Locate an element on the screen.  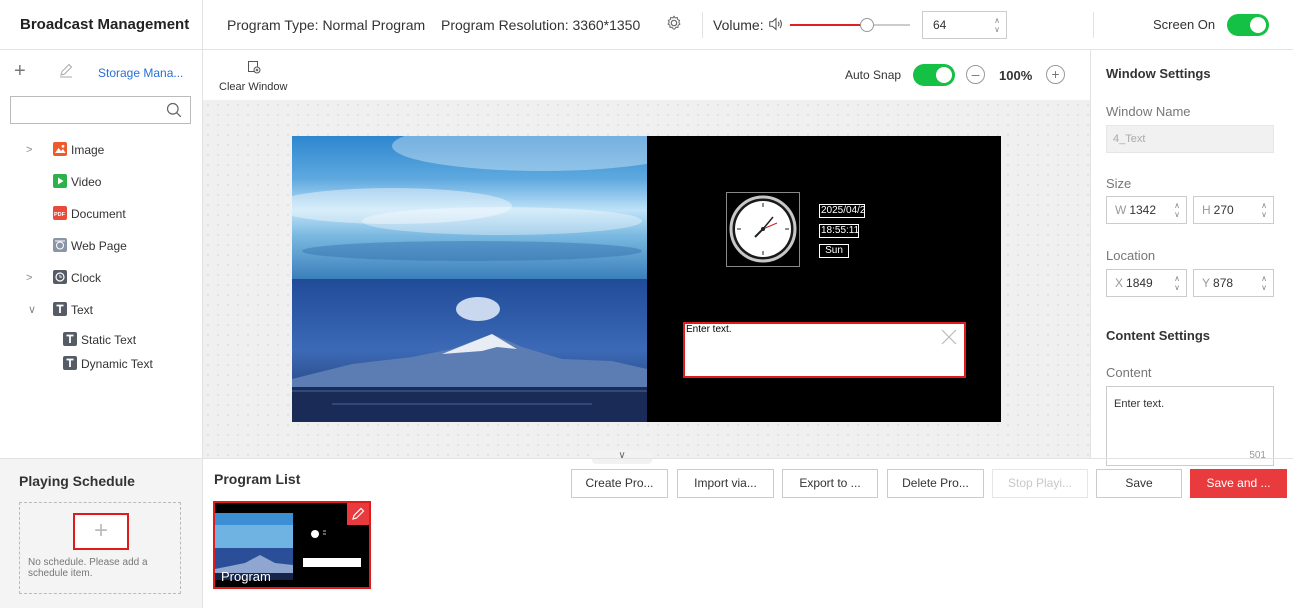
content-label: Content is located at coordinates (1129, 372).